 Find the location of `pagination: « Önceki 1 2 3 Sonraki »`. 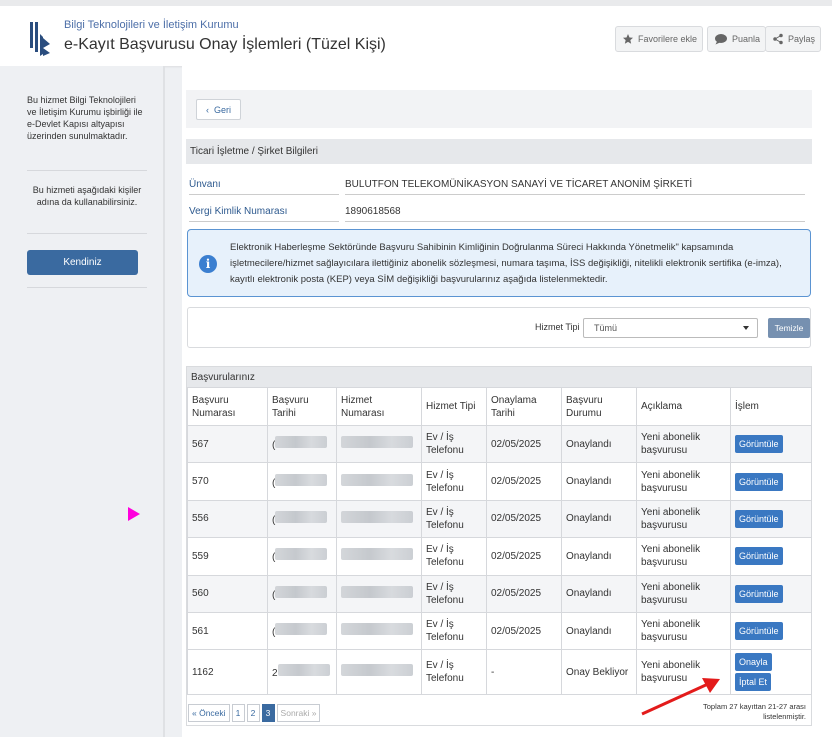

pagination: « Önceki 1 2 3 Sonraki » is located at coordinates (254, 713).